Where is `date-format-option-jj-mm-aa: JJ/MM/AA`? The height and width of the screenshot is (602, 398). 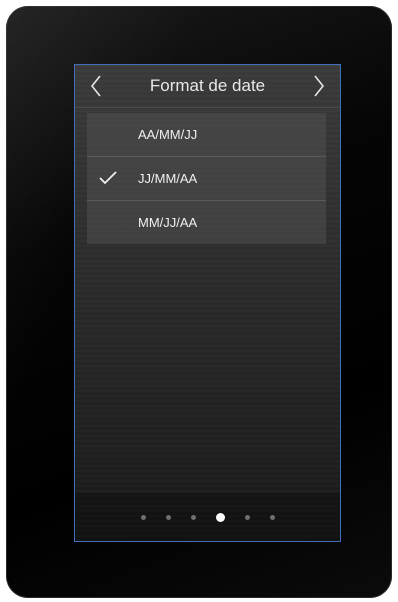
date-format-option-jj-mm-aa: JJ/MM/AA is located at coordinates (206, 179).